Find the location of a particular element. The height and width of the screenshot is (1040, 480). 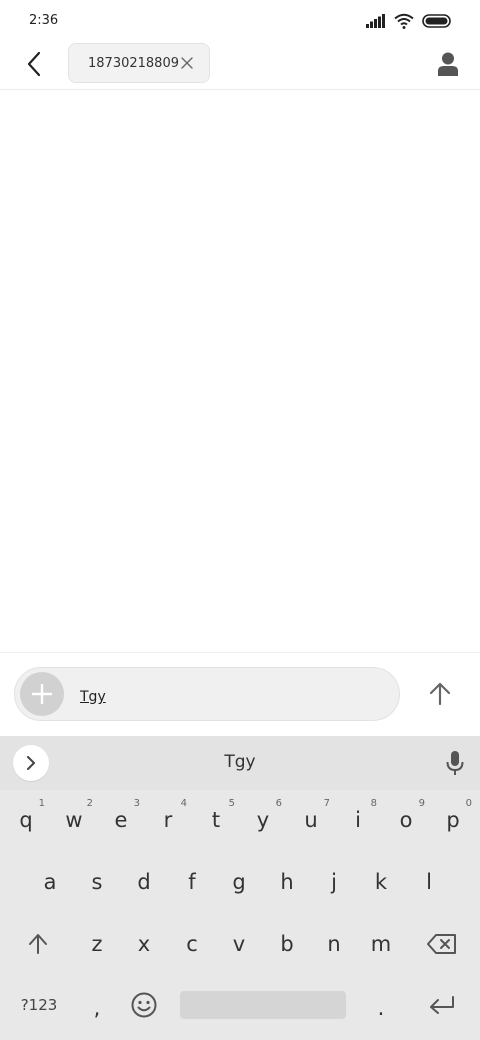

add-contact-button is located at coordinates (448, 64).